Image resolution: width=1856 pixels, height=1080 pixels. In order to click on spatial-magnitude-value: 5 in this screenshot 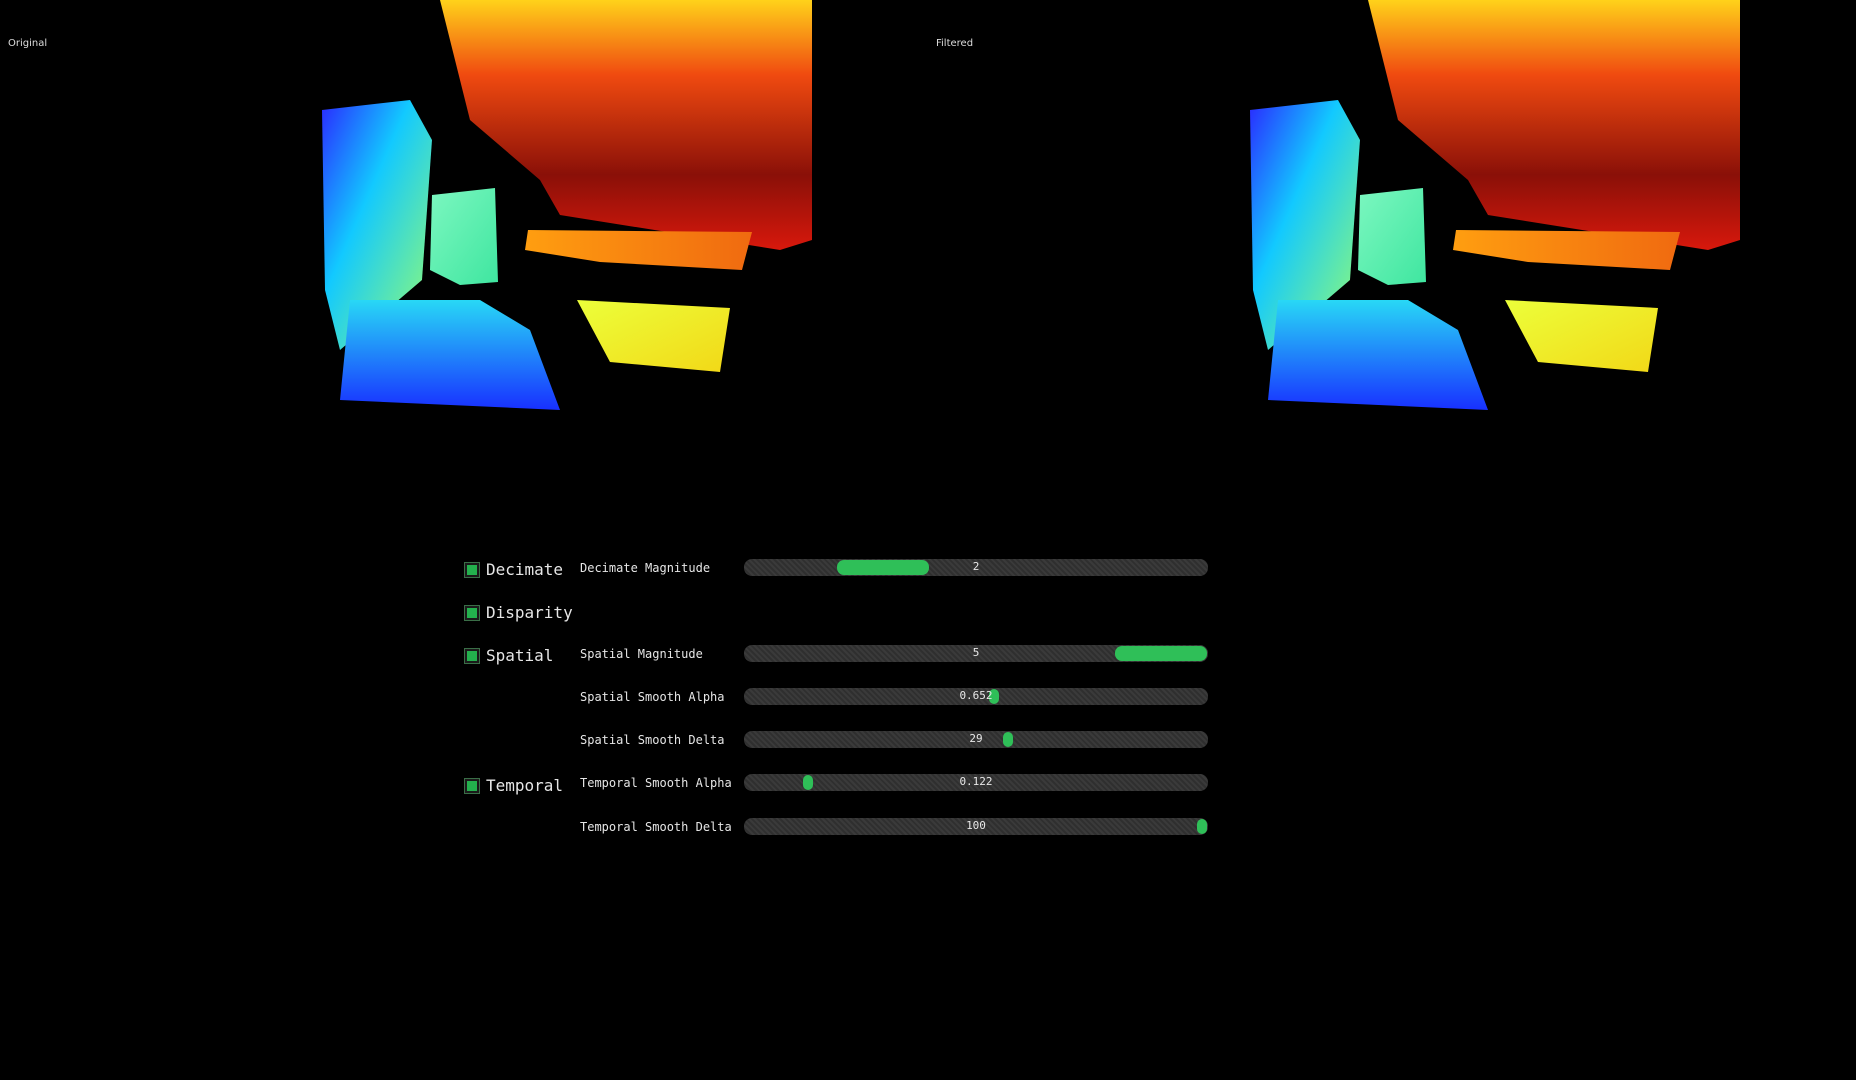, I will do `click(976, 652)`.